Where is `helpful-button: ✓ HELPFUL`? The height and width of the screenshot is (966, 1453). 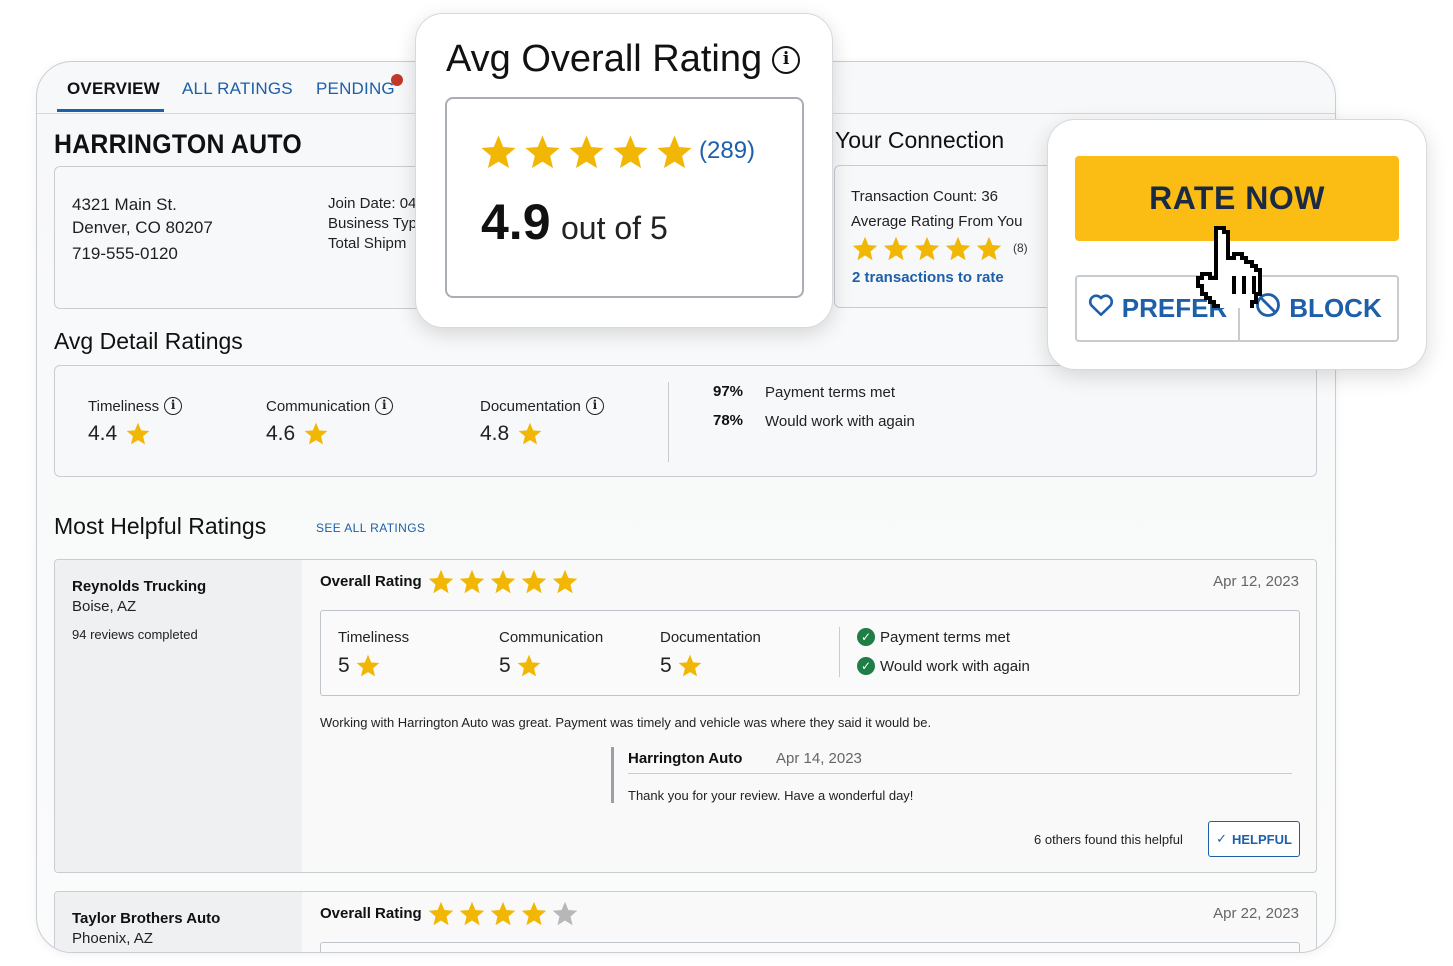 helpful-button: ✓ HELPFUL is located at coordinates (1254, 839).